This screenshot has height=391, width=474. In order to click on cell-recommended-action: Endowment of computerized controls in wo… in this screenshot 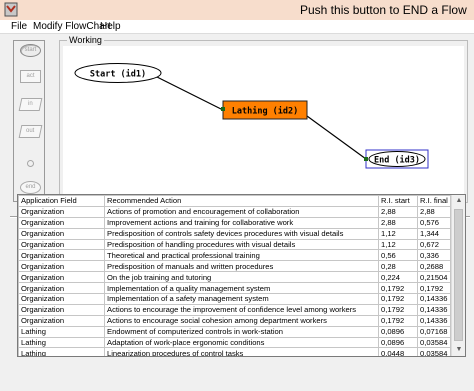, I will do `click(241, 331)`.